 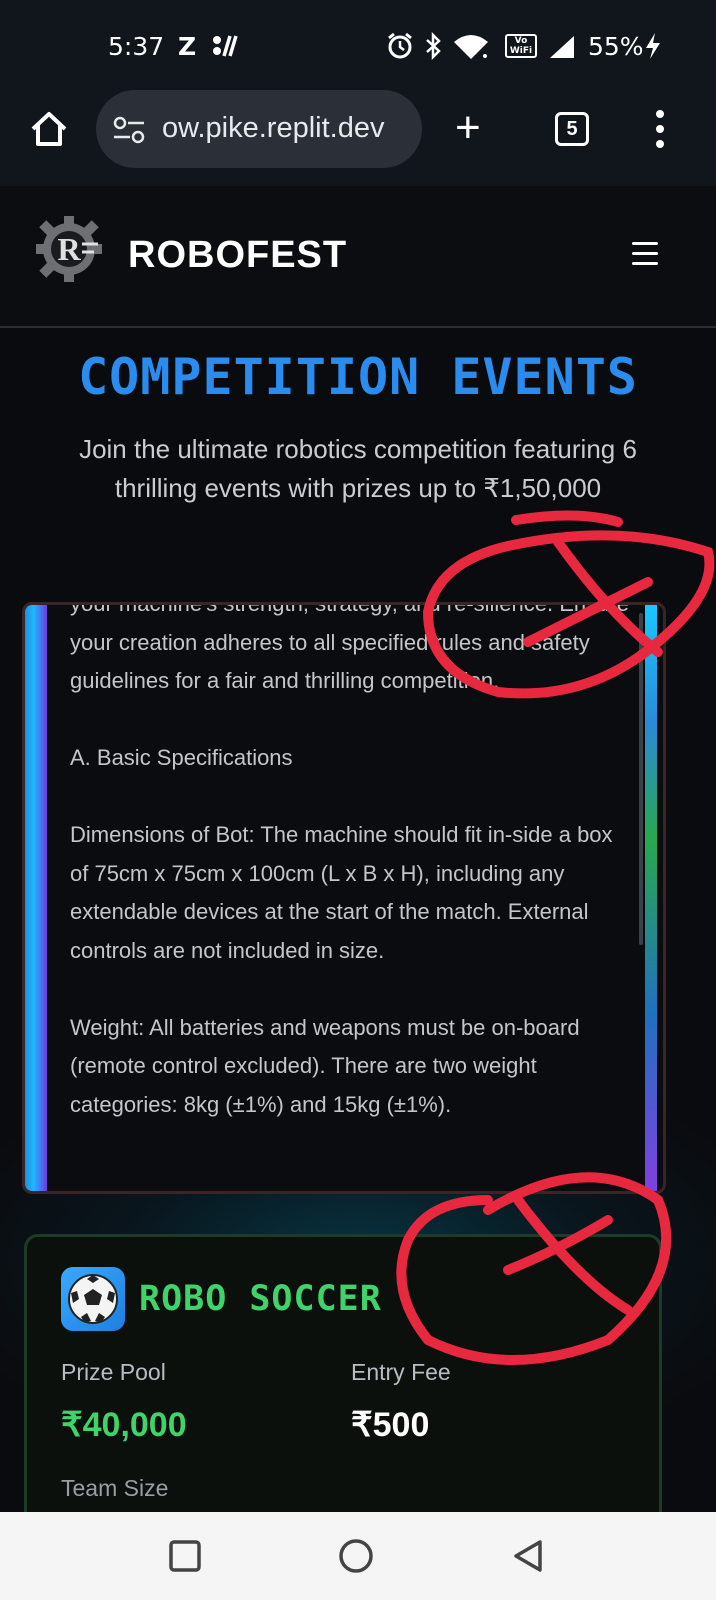 What do you see at coordinates (113, 1372) in the screenshot?
I see `prize-pool-label: Prize Pool` at bounding box center [113, 1372].